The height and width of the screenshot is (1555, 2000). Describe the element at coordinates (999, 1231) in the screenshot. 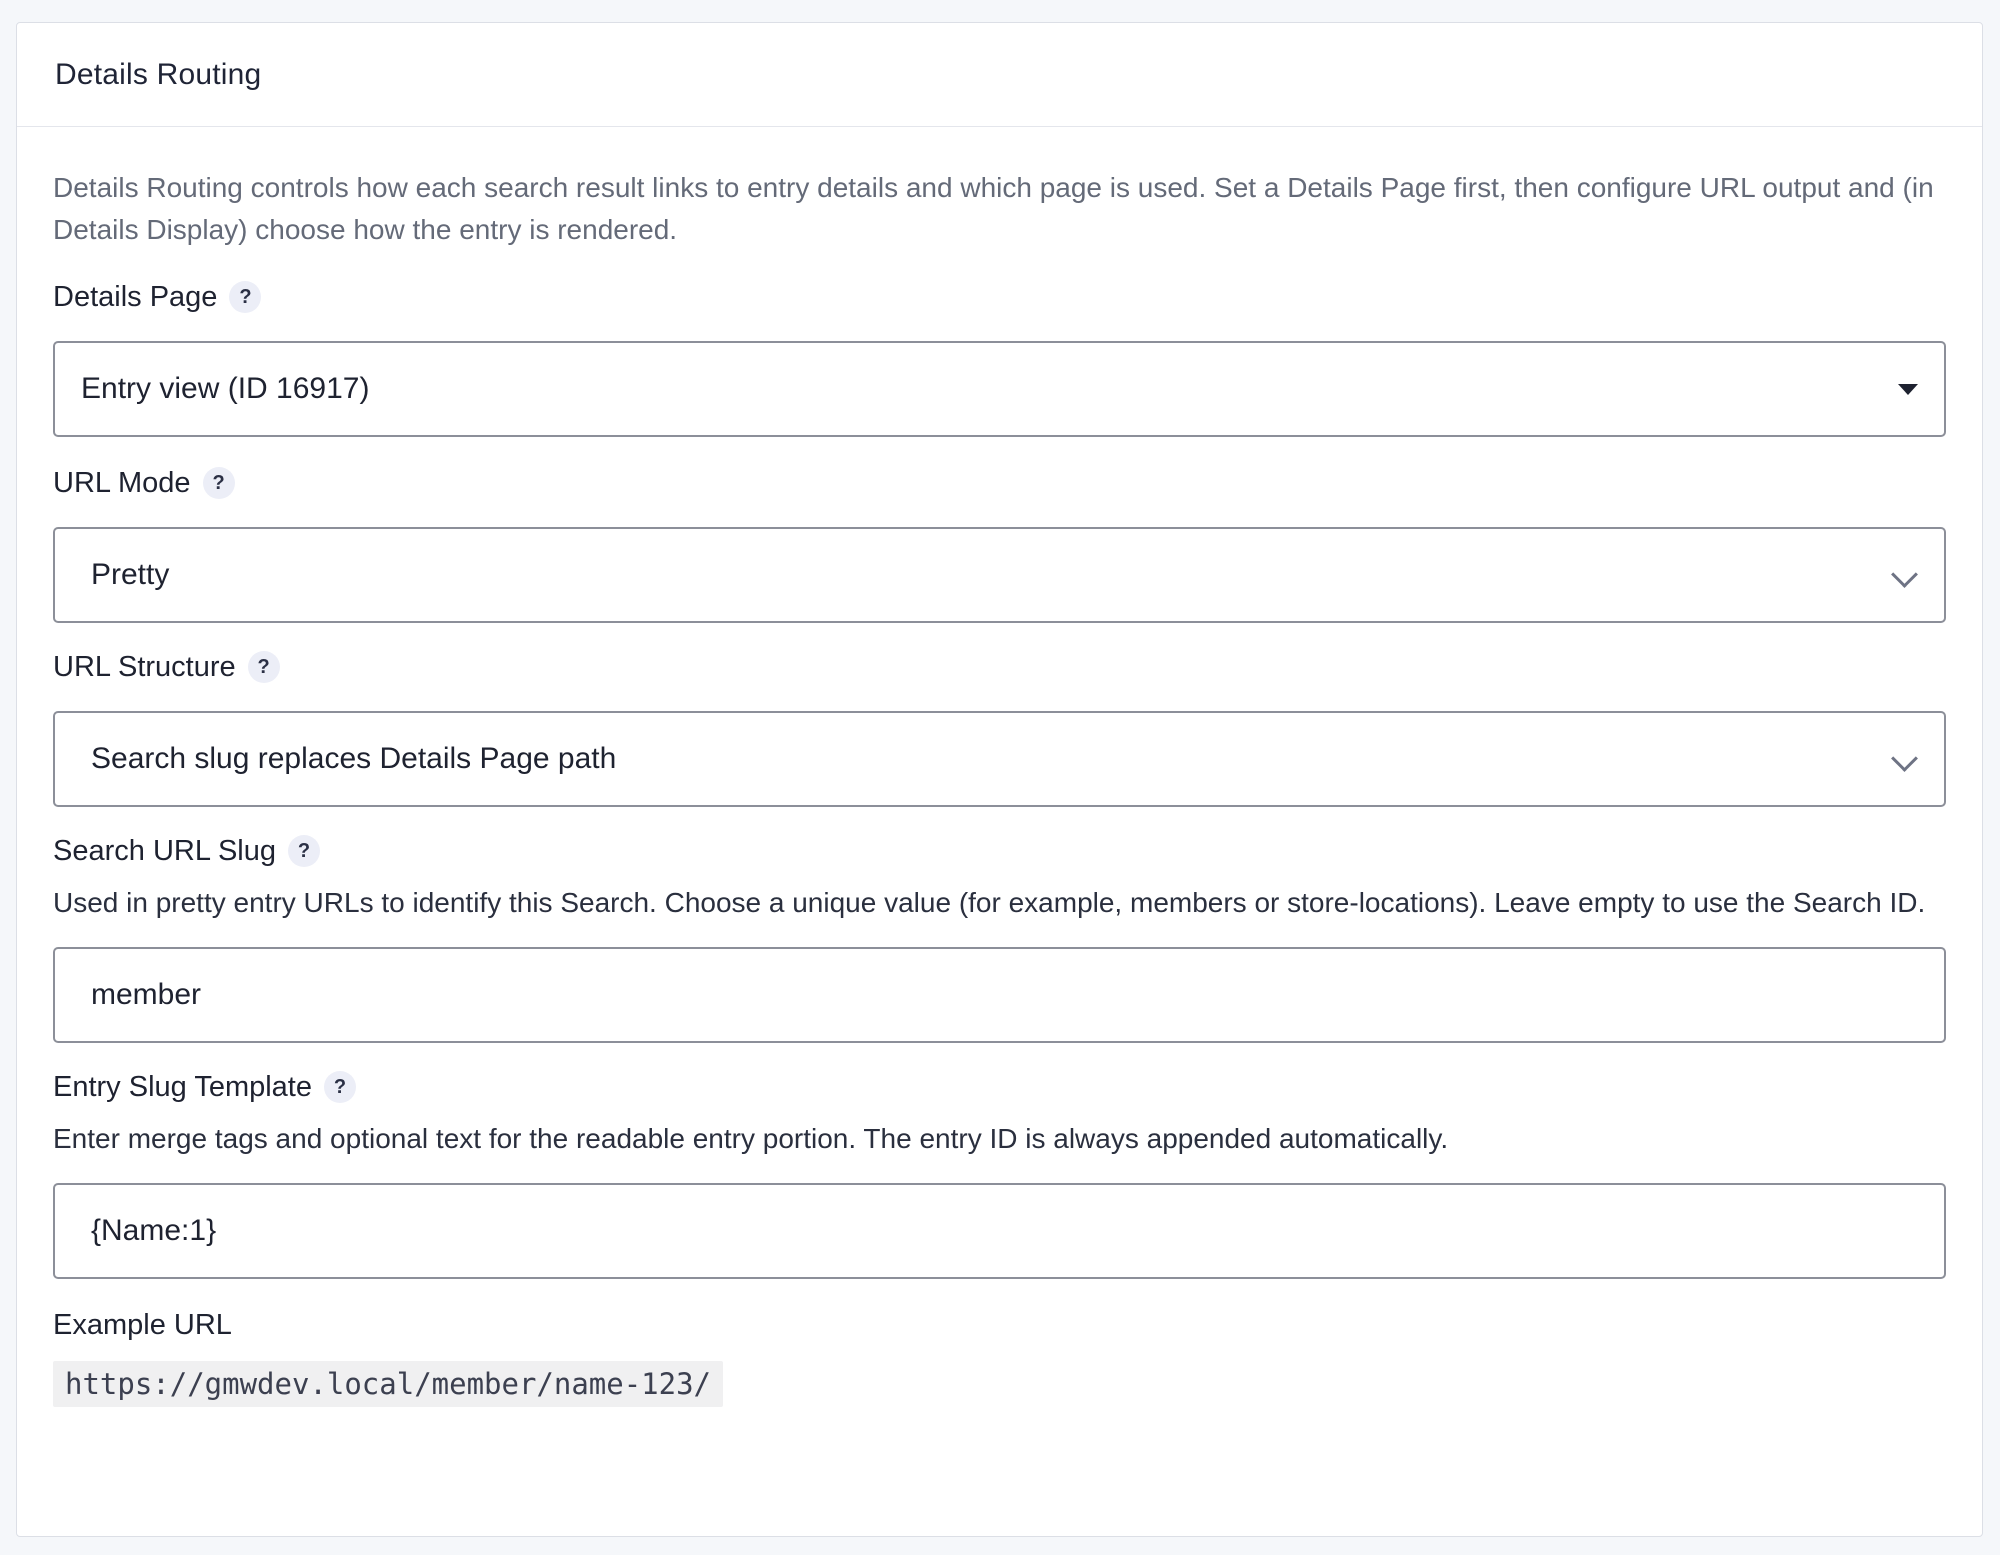

I see `entry-slug-template-input: {Name:1}` at that location.